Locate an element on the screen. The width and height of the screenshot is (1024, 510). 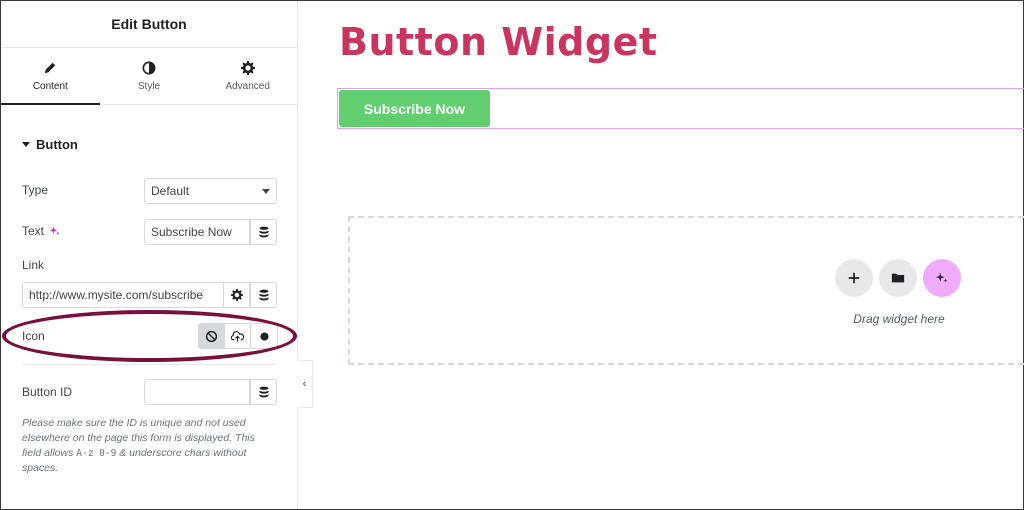
plus-icon is located at coordinates (854, 278).